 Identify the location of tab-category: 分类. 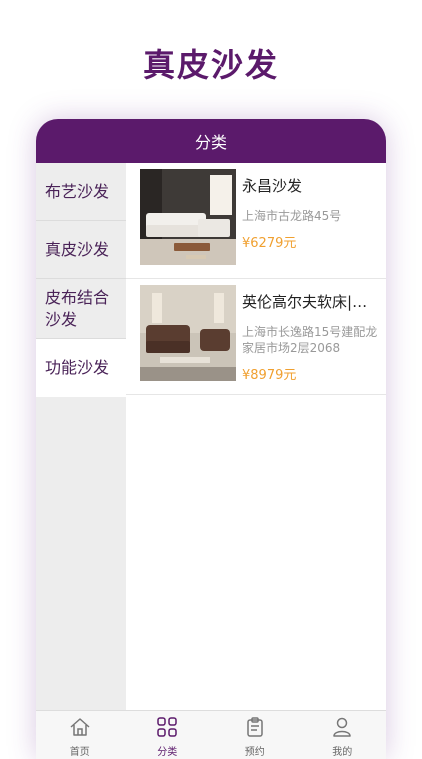
(168, 735).